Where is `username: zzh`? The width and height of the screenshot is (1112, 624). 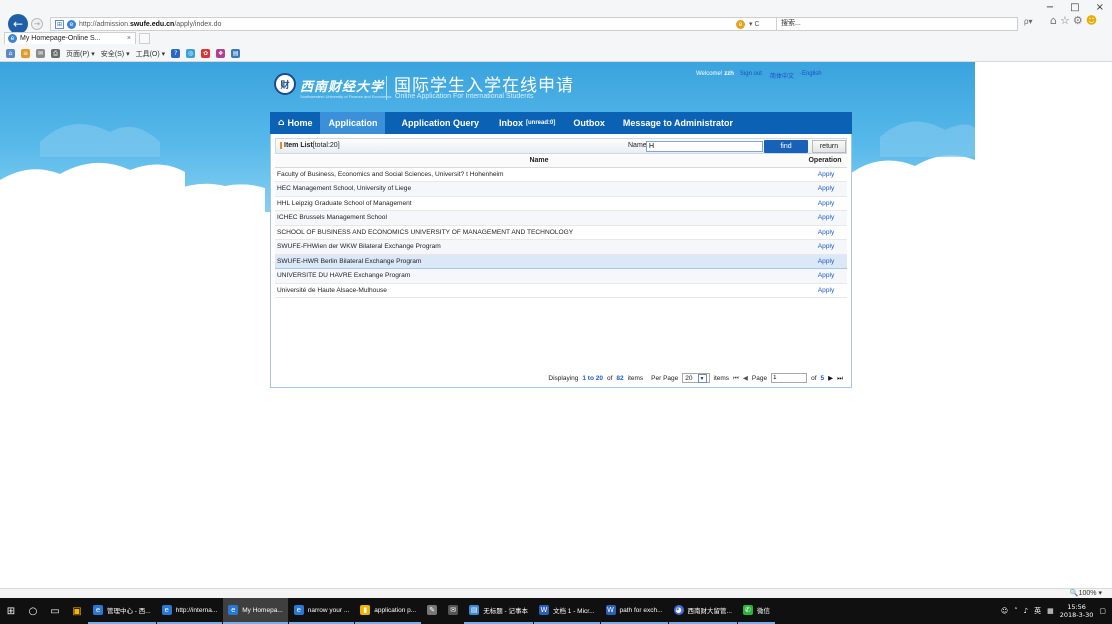
username: zzh is located at coordinates (729, 74).